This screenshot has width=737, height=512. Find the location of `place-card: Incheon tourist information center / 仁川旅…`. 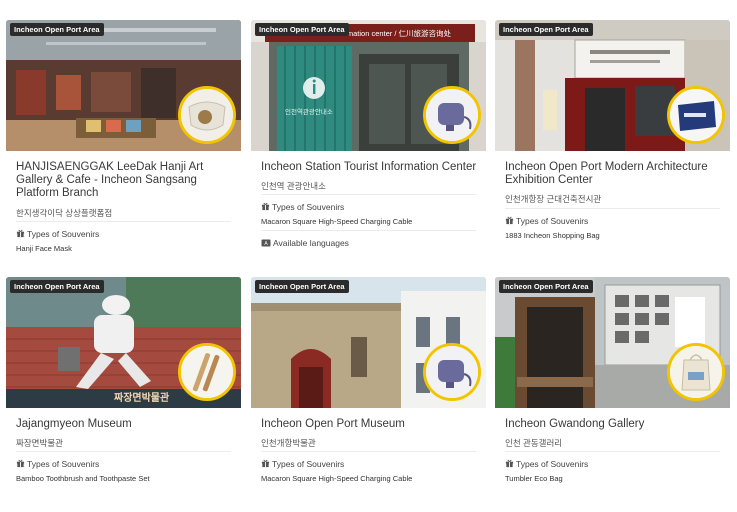

place-card: Incheon tourist information center / 仁川旅… is located at coordinates (368, 140).